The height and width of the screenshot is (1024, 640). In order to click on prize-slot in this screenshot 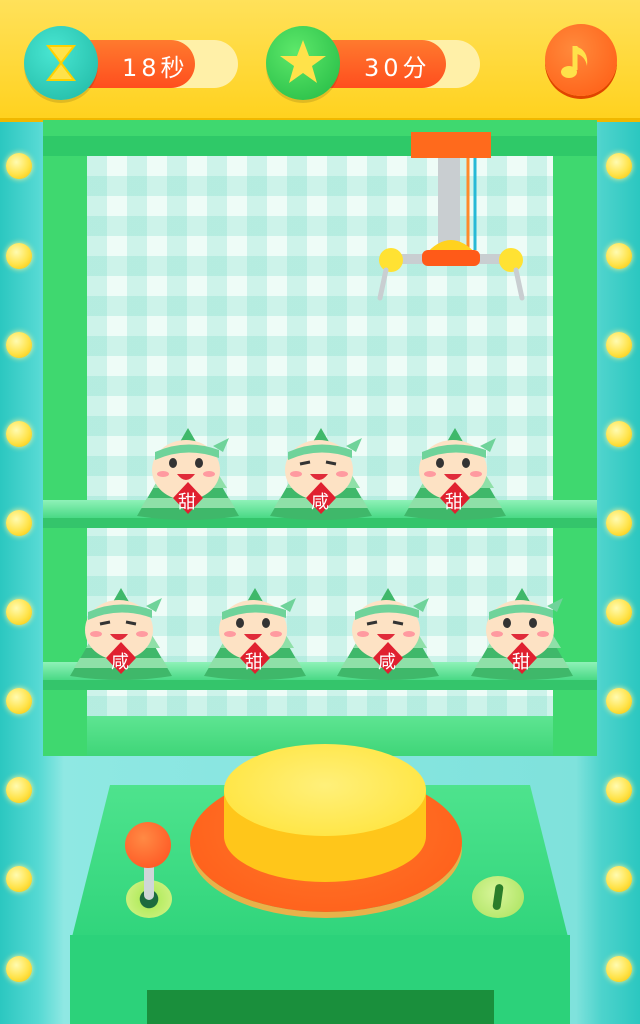, I will do `click(320, 1007)`.